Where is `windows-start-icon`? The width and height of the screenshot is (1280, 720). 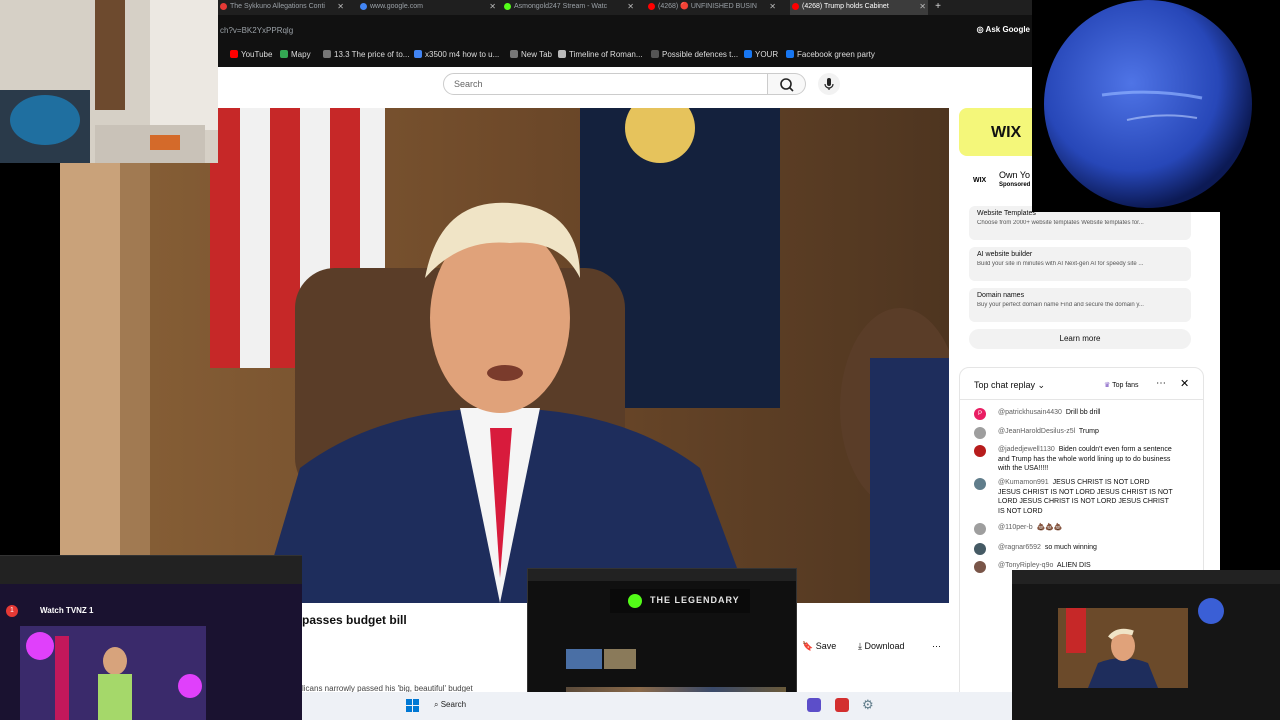 windows-start-icon is located at coordinates (413, 706).